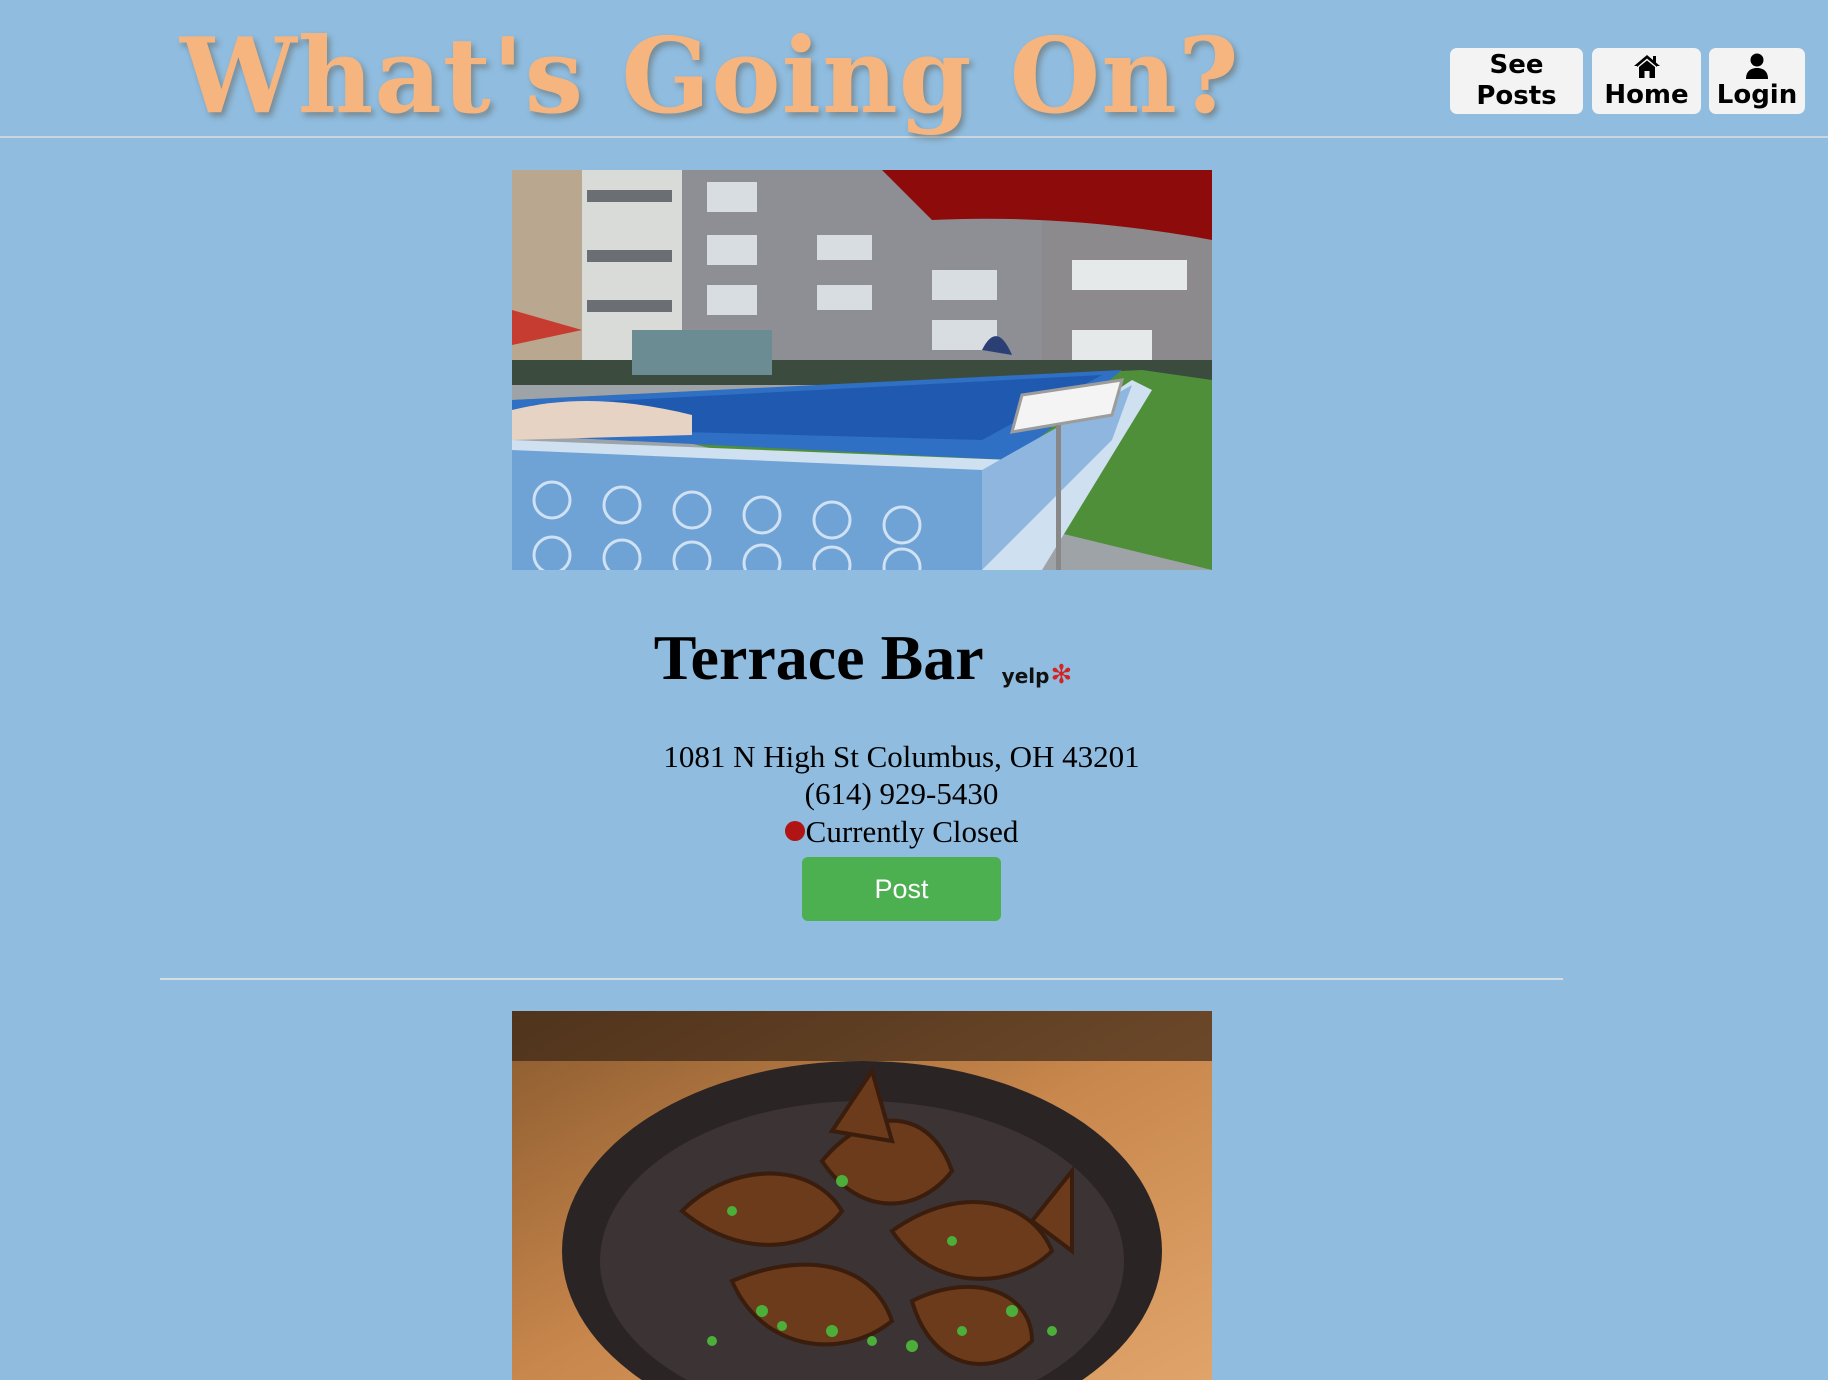 This screenshot has width=1828, height=1380. I want to click on yelp-label: yelp, so click(1025, 676).